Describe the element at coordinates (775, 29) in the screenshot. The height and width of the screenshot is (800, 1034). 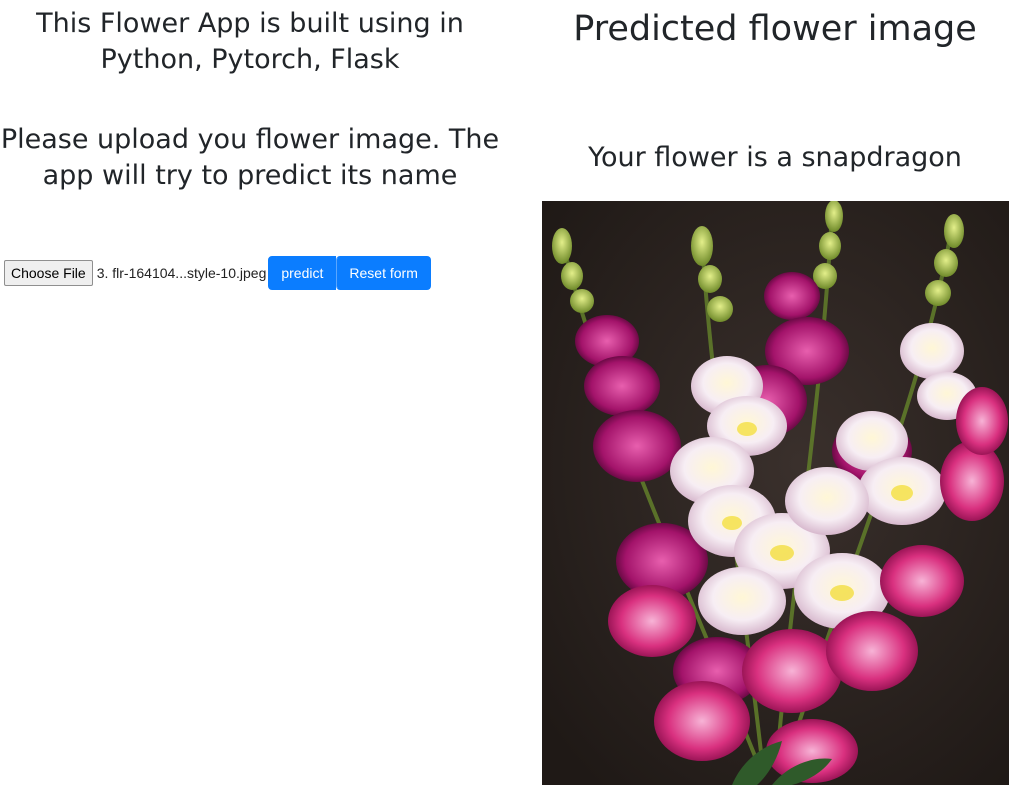
I see `prediction-heading: Predicted flower image` at that location.